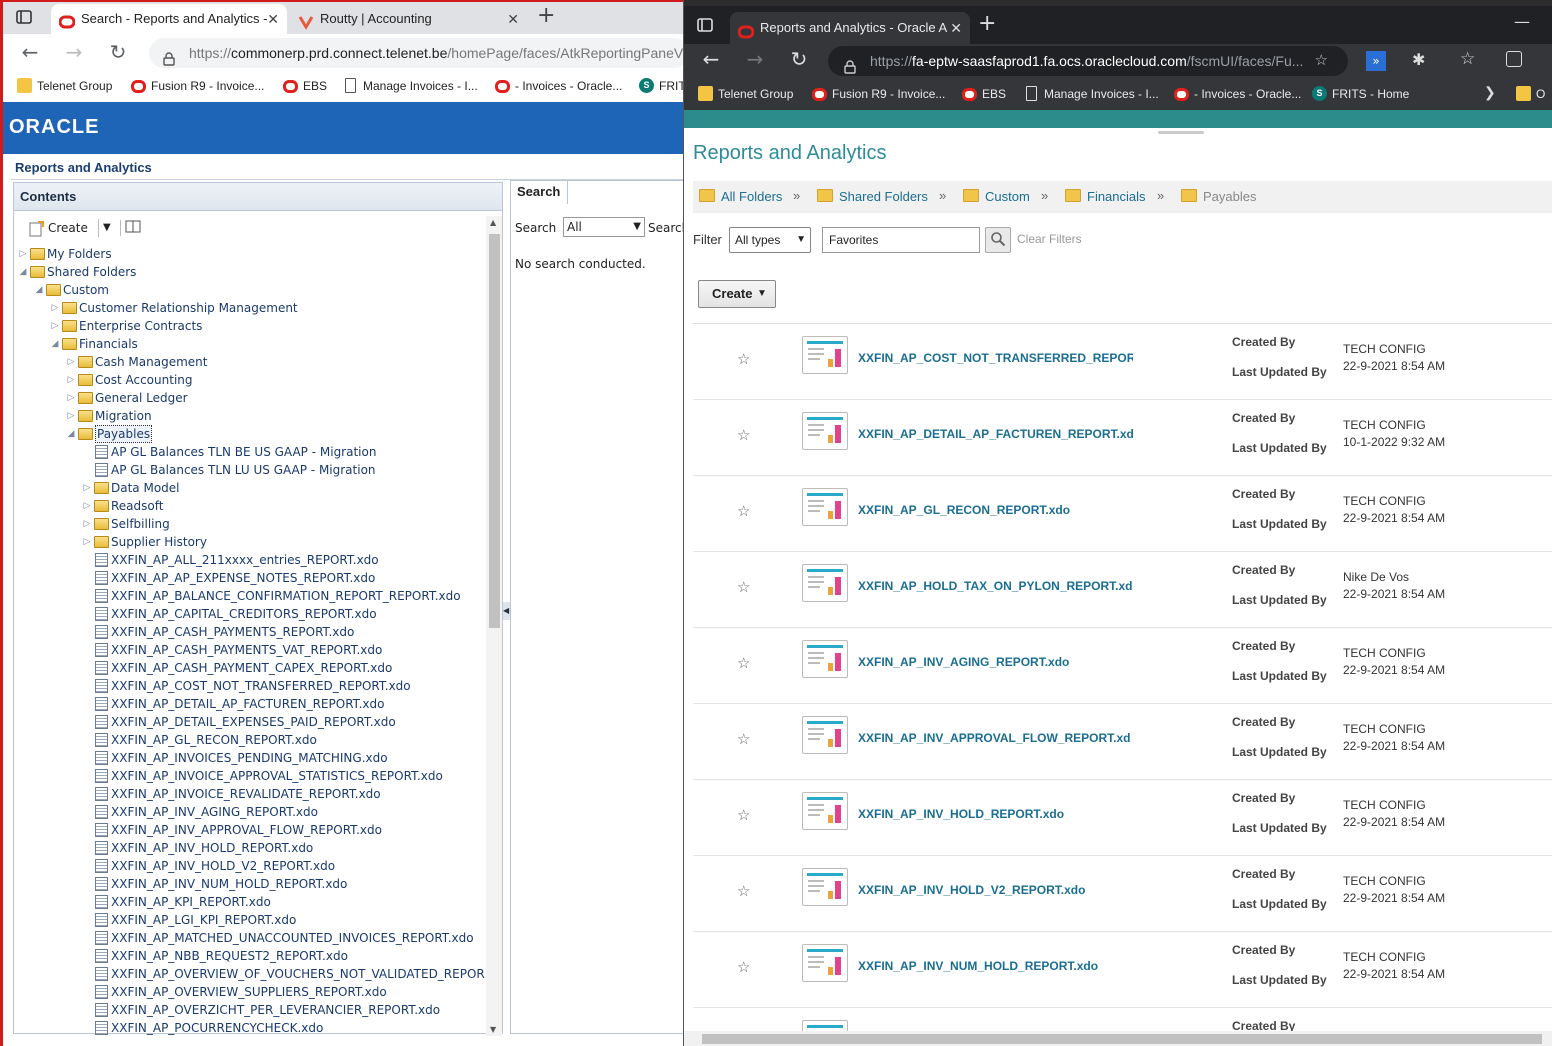  What do you see at coordinates (104, 228) in the screenshot?
I see `create-dropdown-icon: ▼` at bounding box center [104, 228].